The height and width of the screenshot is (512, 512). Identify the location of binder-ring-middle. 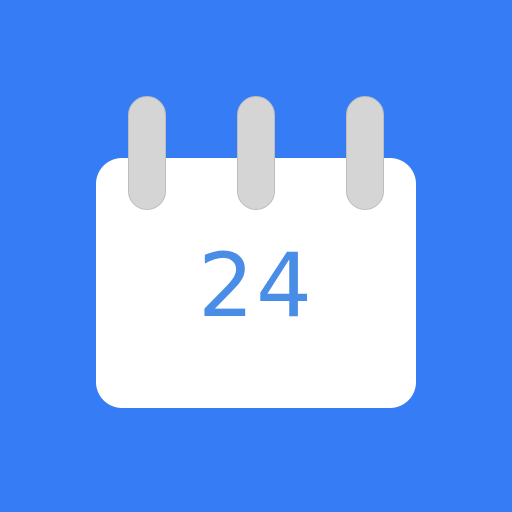
(256, 153).